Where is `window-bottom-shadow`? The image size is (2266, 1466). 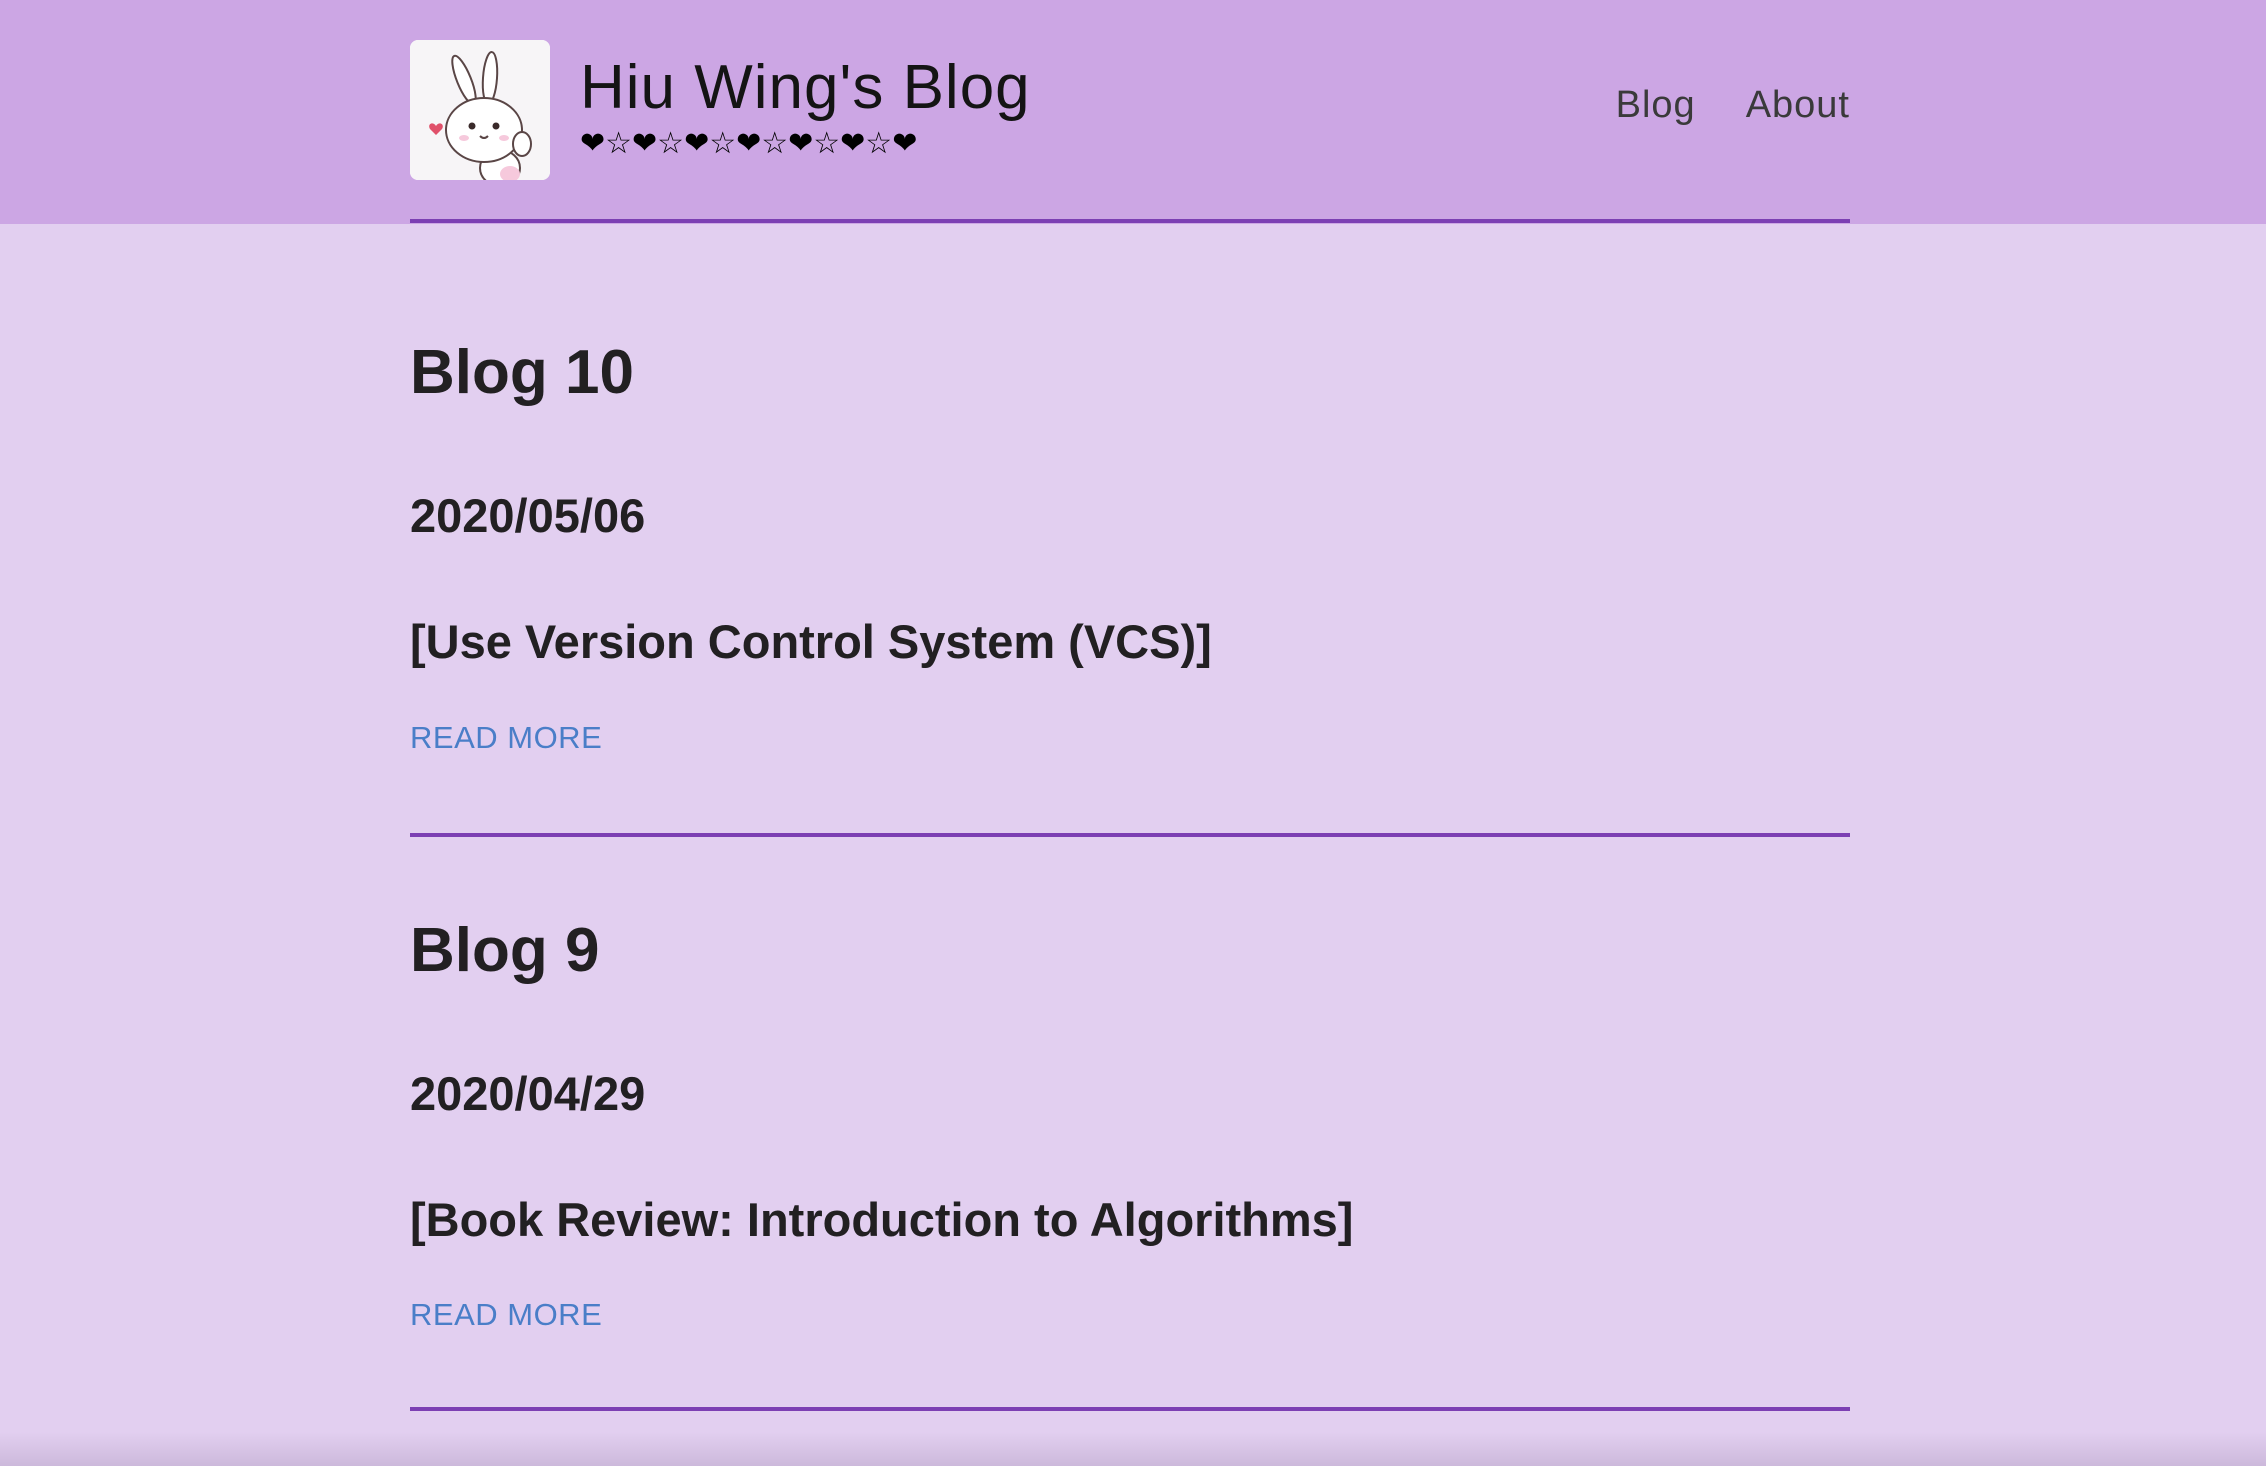
window-bottom-shadow is located at coordinates (1133, 1449).